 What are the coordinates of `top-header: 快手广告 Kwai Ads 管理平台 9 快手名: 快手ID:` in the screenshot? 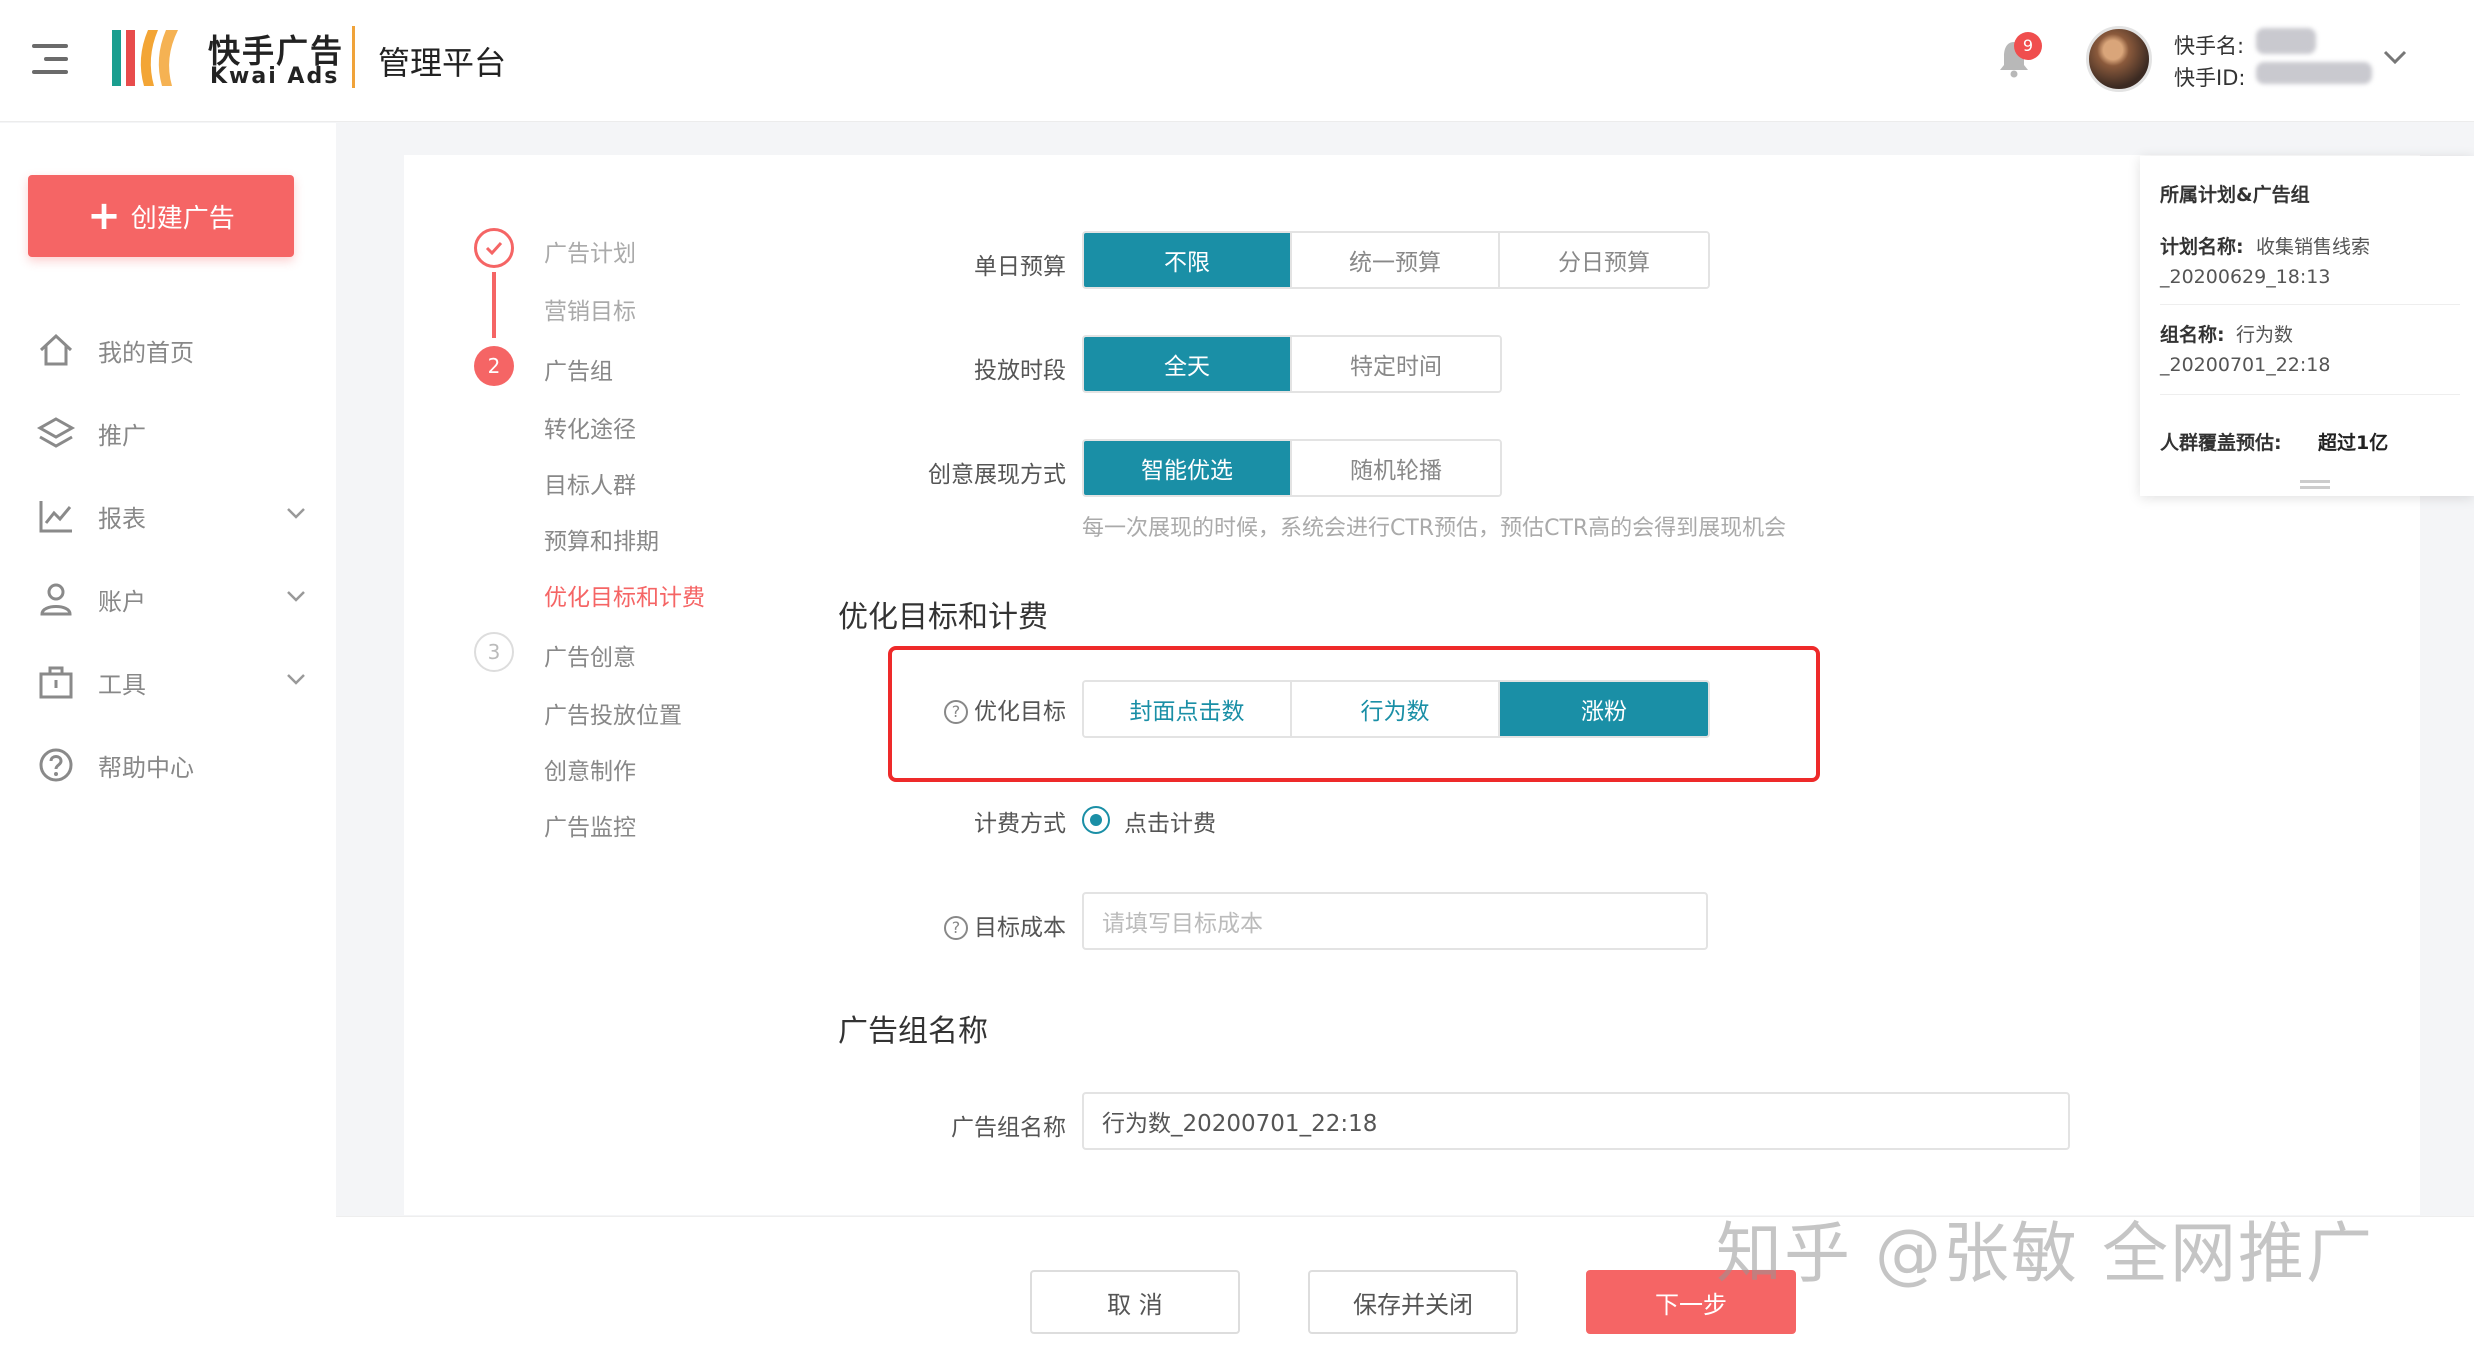 It's located at (1237, 61).